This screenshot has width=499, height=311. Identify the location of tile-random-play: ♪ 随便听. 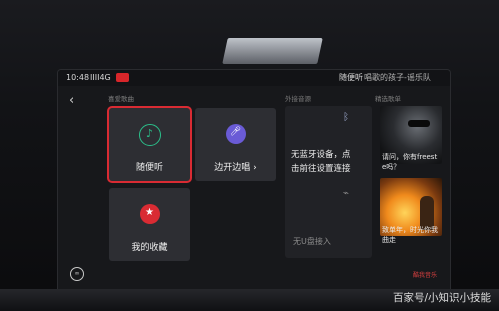
(149, 144).